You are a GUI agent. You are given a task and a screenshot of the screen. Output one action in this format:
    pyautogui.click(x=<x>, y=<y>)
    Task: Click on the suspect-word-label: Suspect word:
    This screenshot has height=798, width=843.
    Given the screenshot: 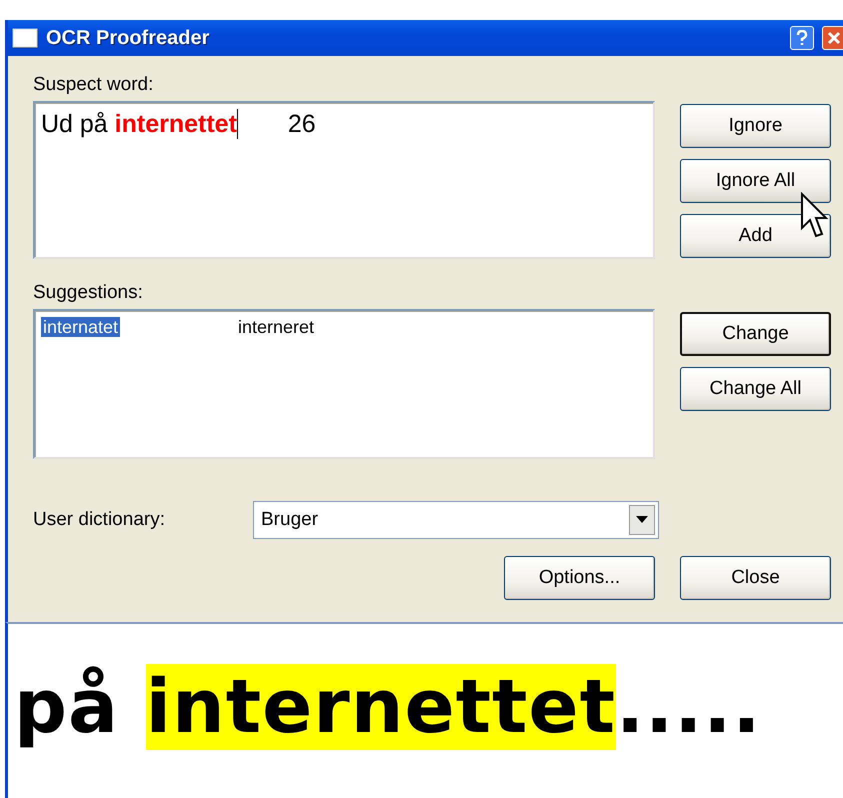 What is the action you would take?
    pyautogui.click(x=93, y=85)
    